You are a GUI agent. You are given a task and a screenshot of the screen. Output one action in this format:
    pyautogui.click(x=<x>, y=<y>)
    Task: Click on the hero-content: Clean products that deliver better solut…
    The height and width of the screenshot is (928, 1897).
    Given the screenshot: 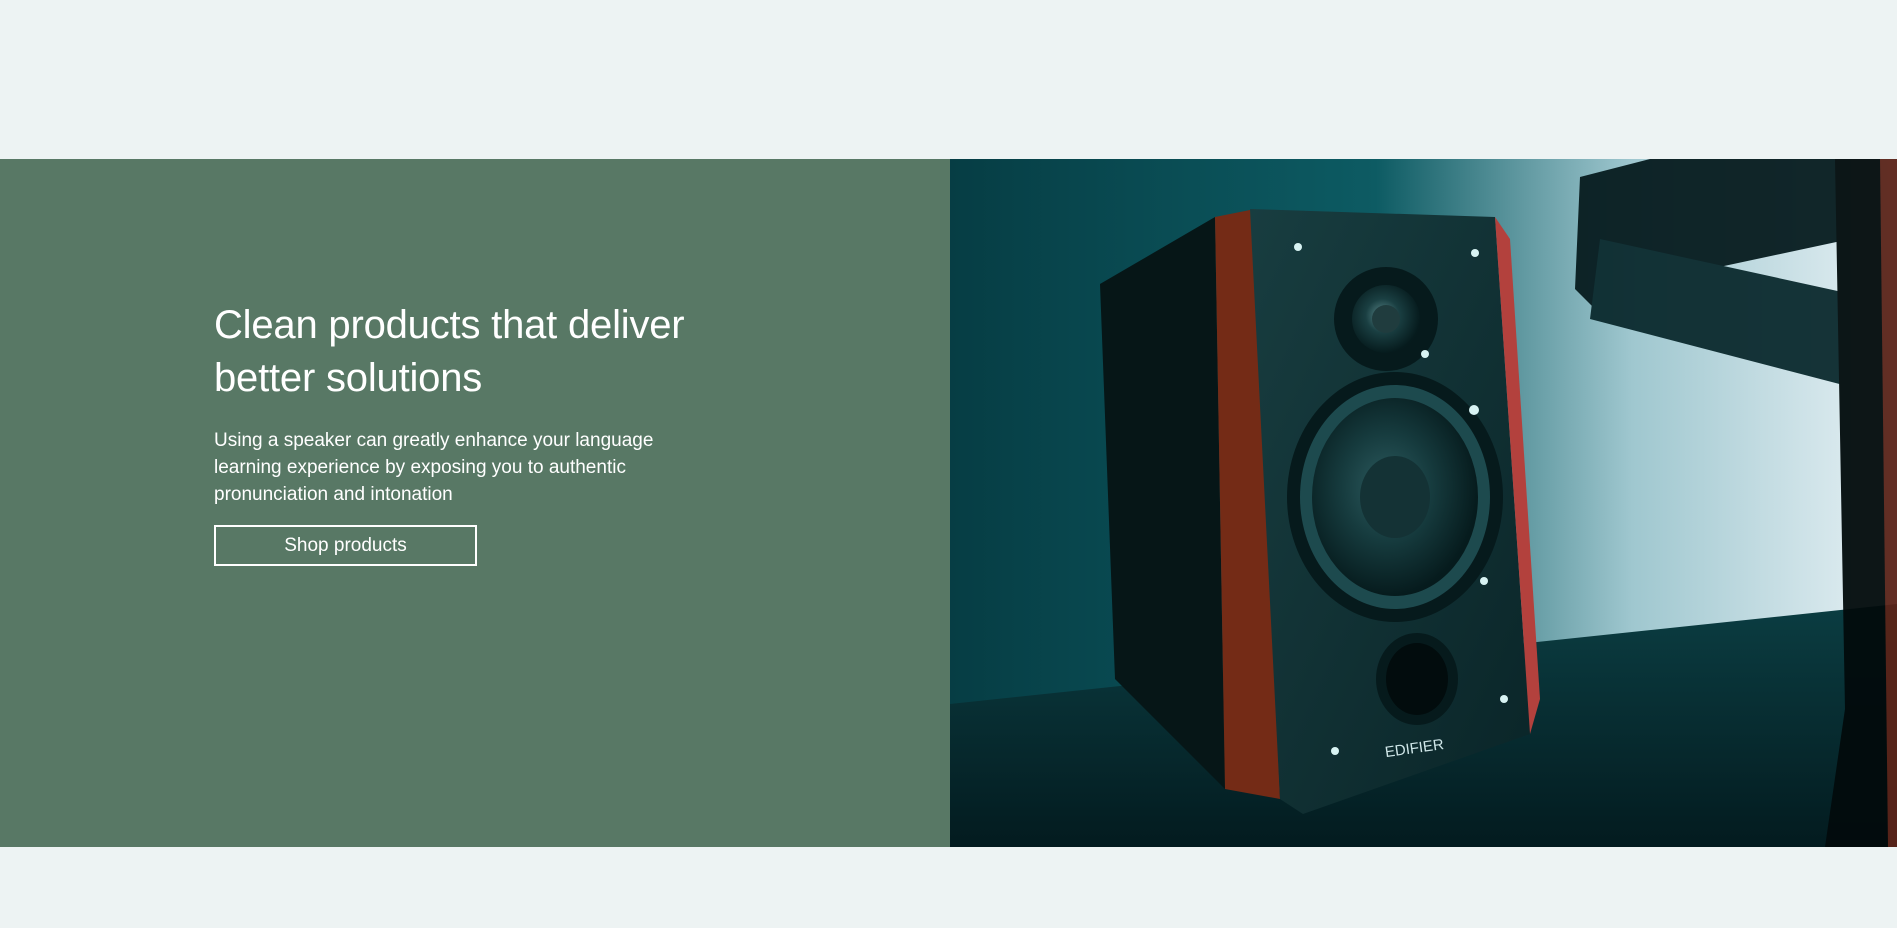 What is the action you would take?
    pyautogui.click(x=474, y=432)
    